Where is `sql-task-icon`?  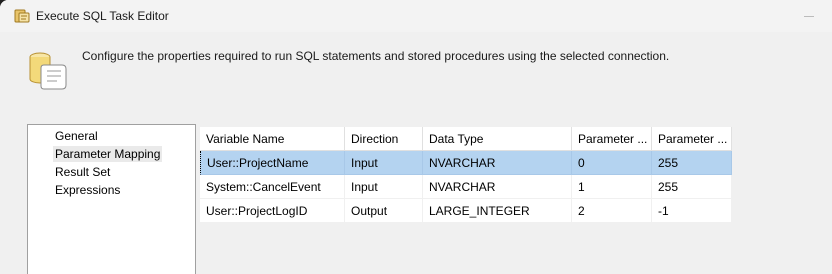 sql-task-icon is located at coordinates (48, 71).